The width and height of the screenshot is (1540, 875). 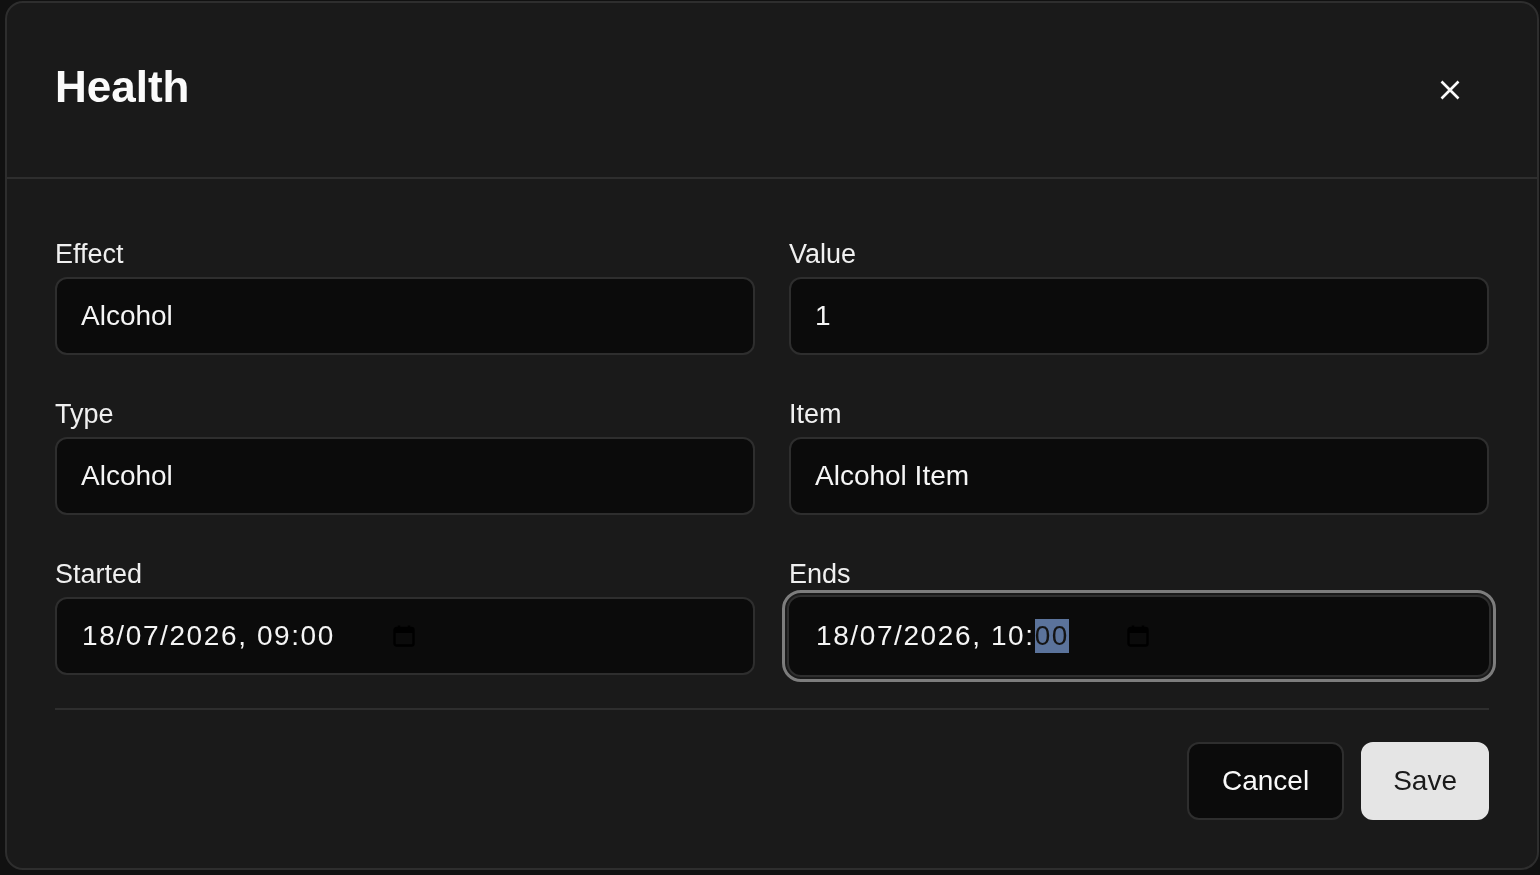 I want to click on date-time-field: 18/07/2026, 10:00, so click(x=1139, y=636).